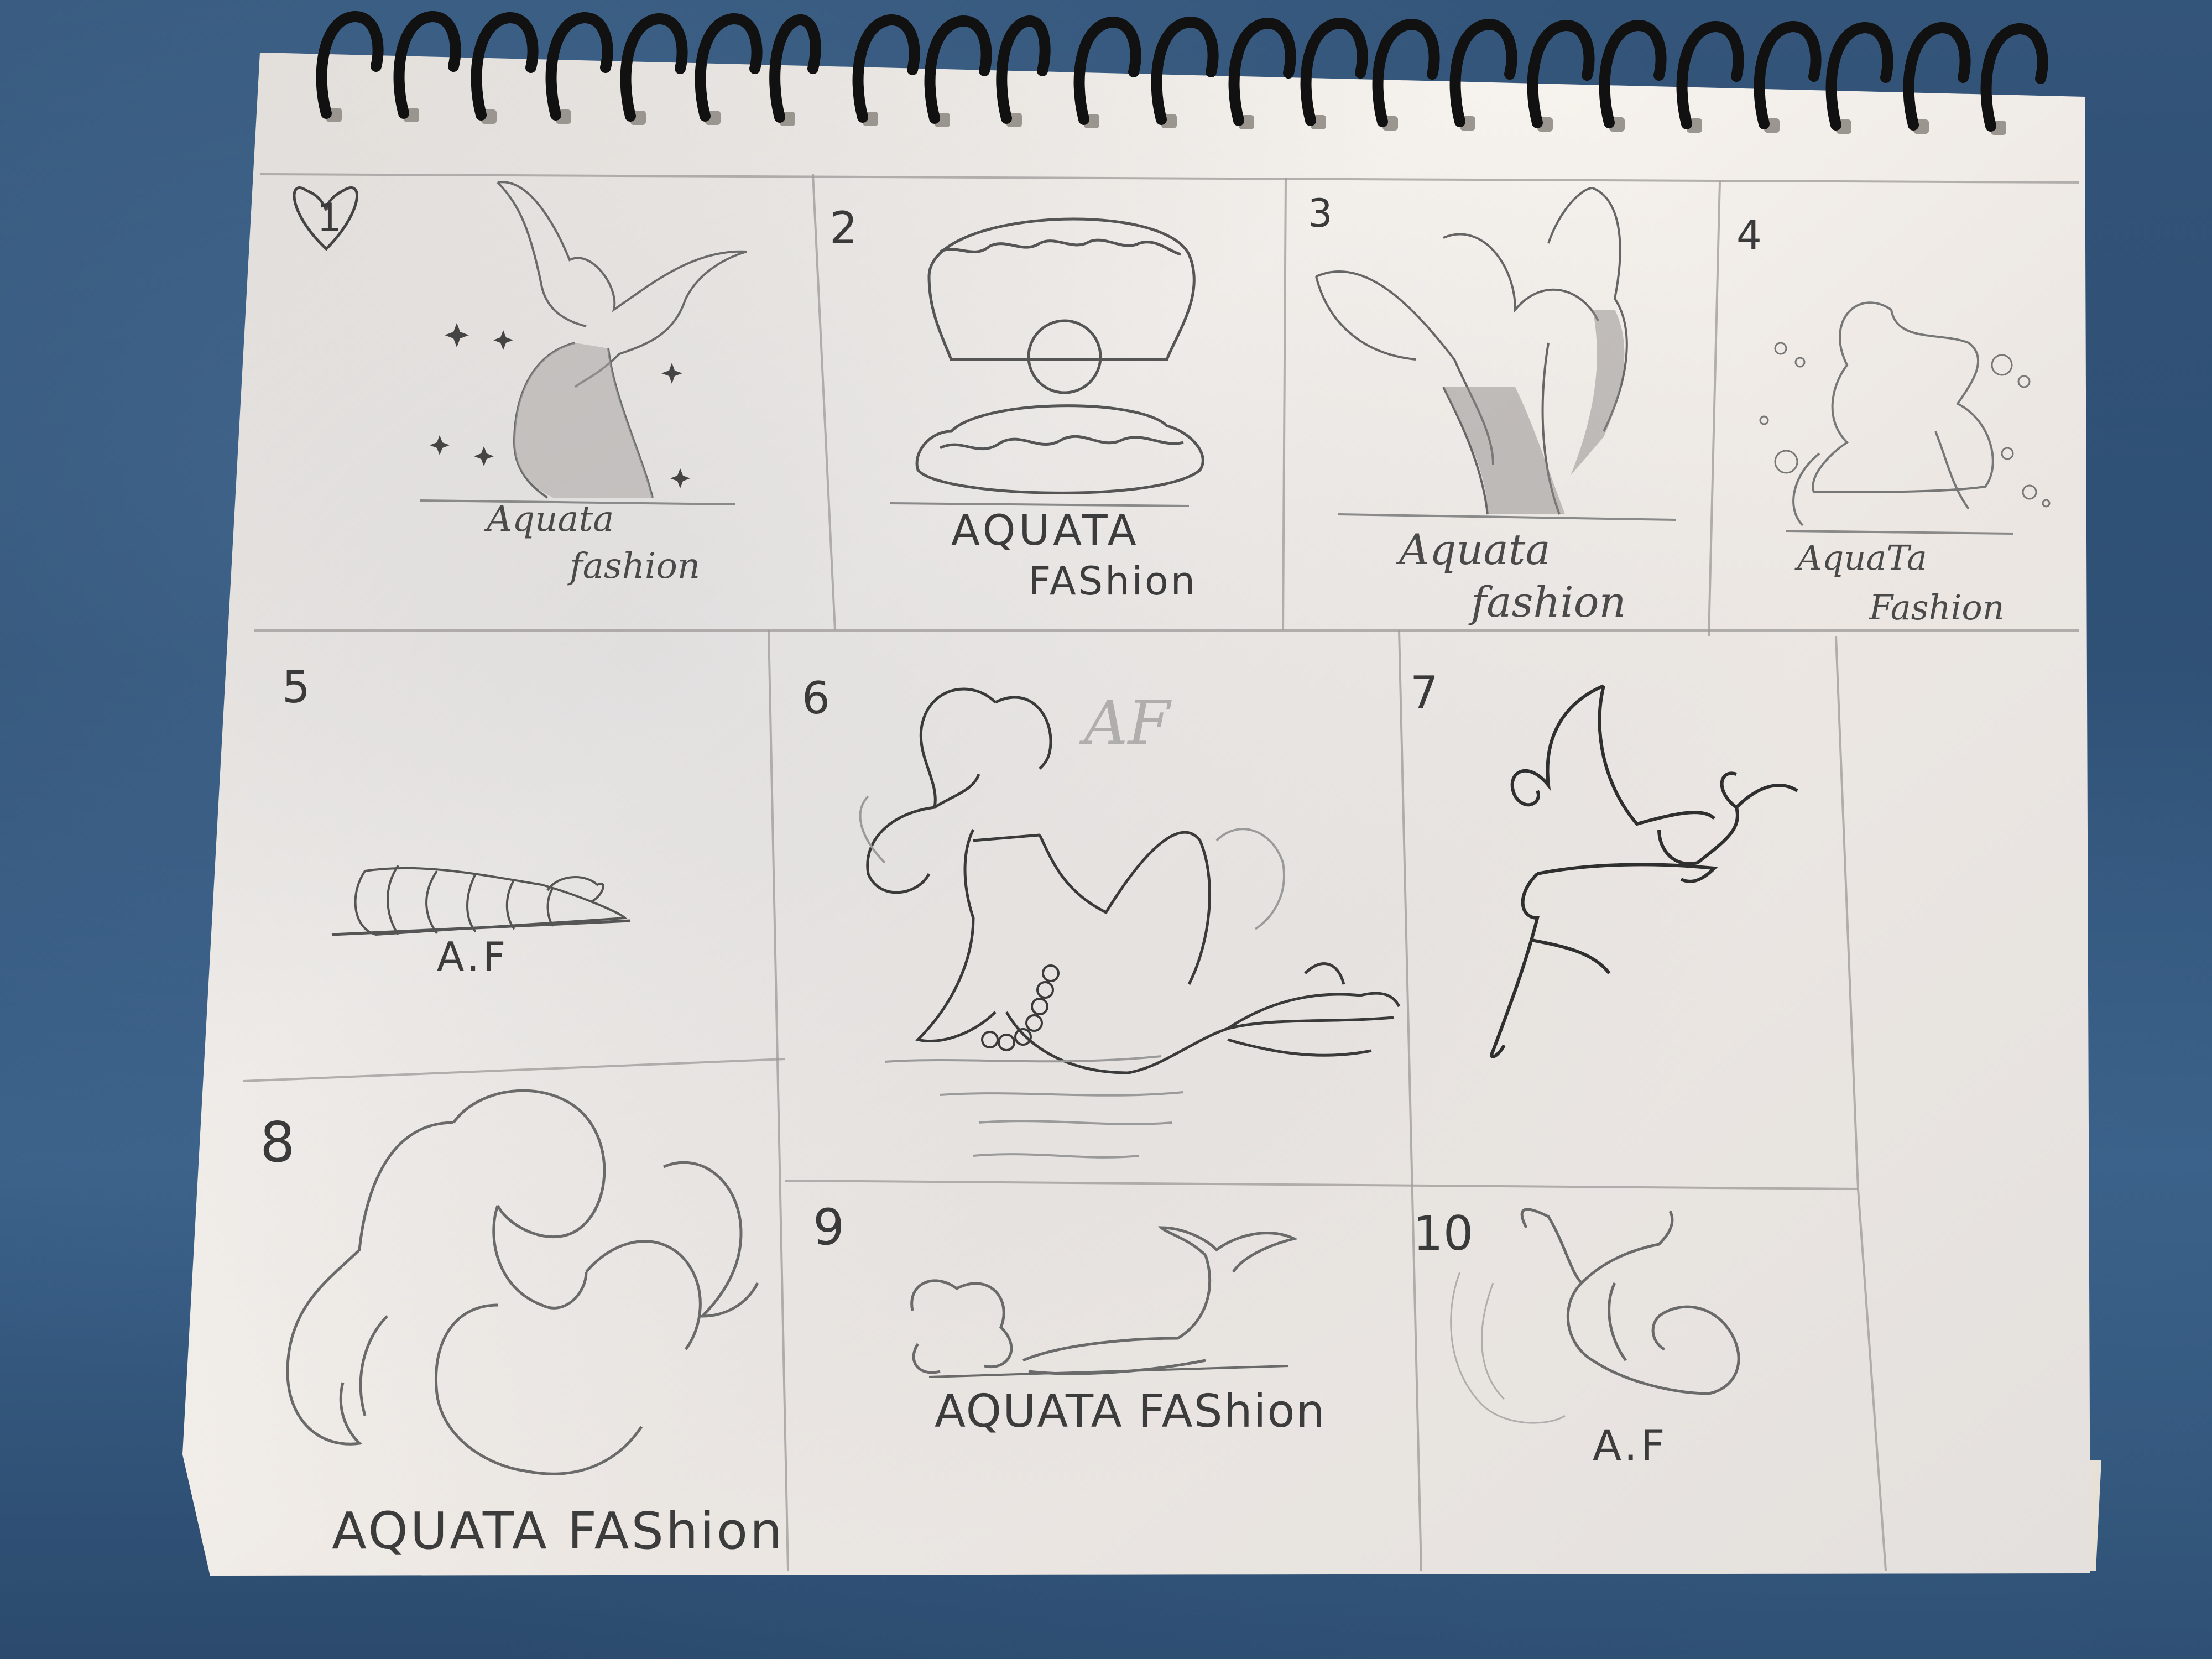 This screenshot has width=2212, height=1659. What do you see at coordinates (829, 1227) in the screenshot?
I see `panel-9-number: 9` at bounding box center [829, 1227].